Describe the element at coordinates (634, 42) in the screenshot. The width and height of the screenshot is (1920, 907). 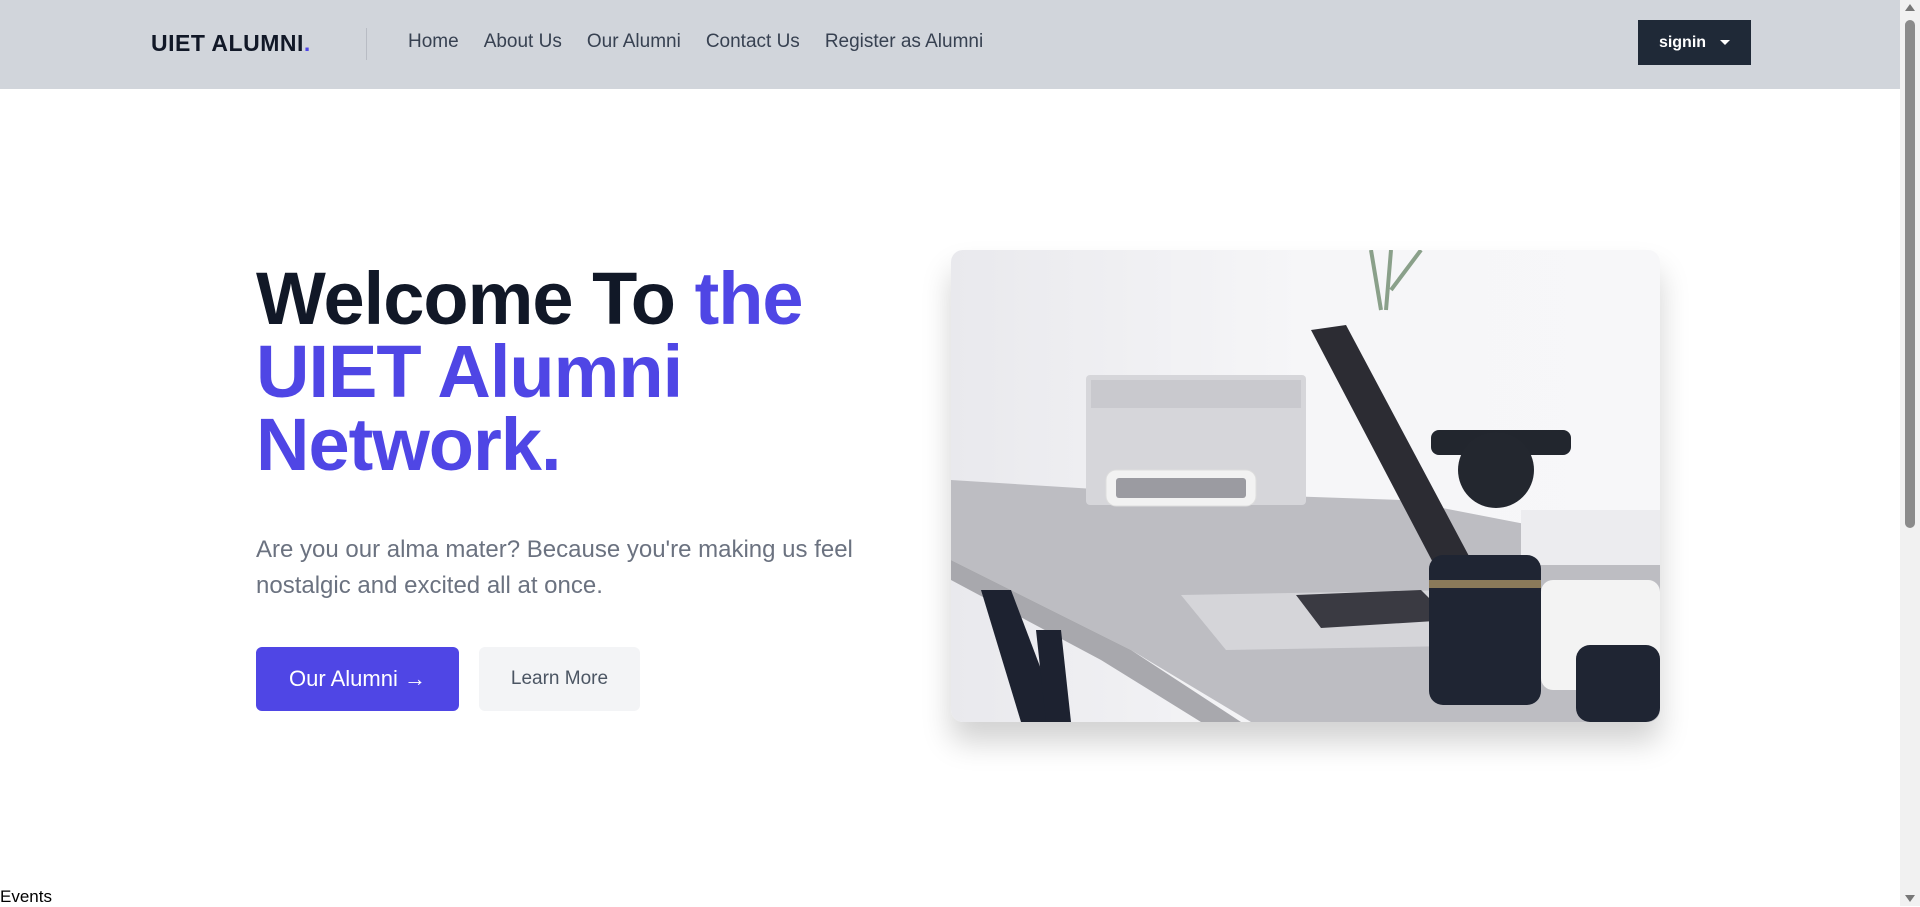
I see `nav-our-alumni: Our Alumni` at that location.